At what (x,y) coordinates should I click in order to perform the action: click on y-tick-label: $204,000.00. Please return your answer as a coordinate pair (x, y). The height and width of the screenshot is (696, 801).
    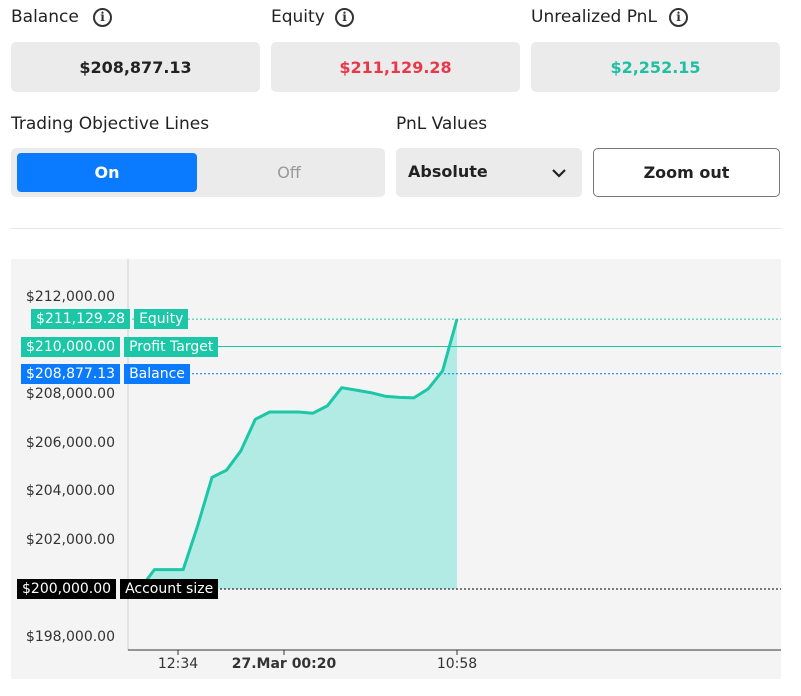
    Looking at the image, I should click on (70, 491).